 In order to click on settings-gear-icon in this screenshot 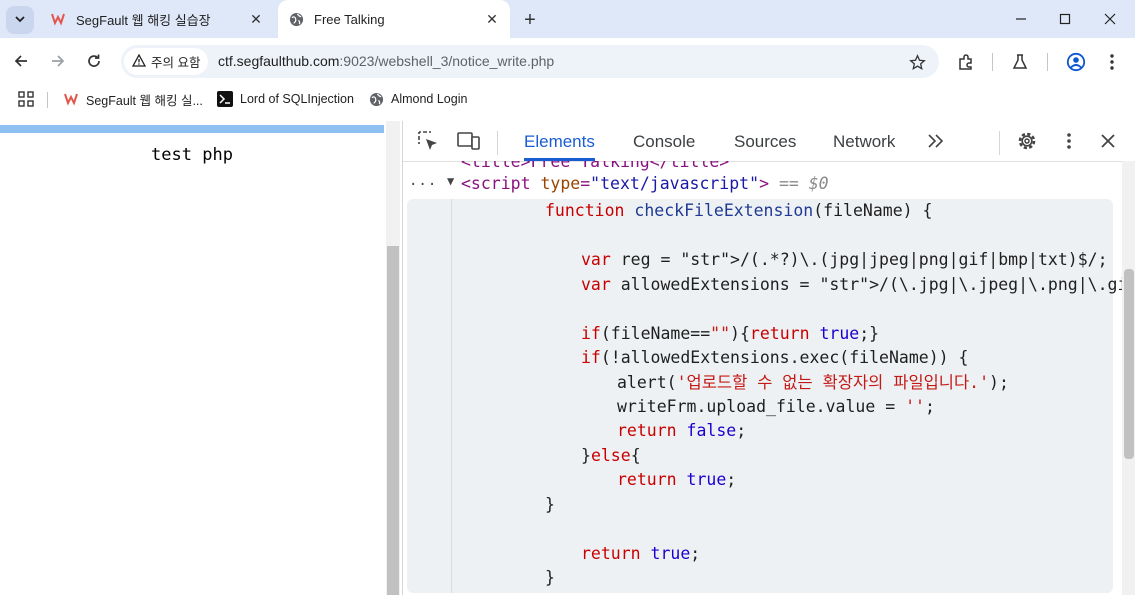, I will do `click(1027, 141)`.